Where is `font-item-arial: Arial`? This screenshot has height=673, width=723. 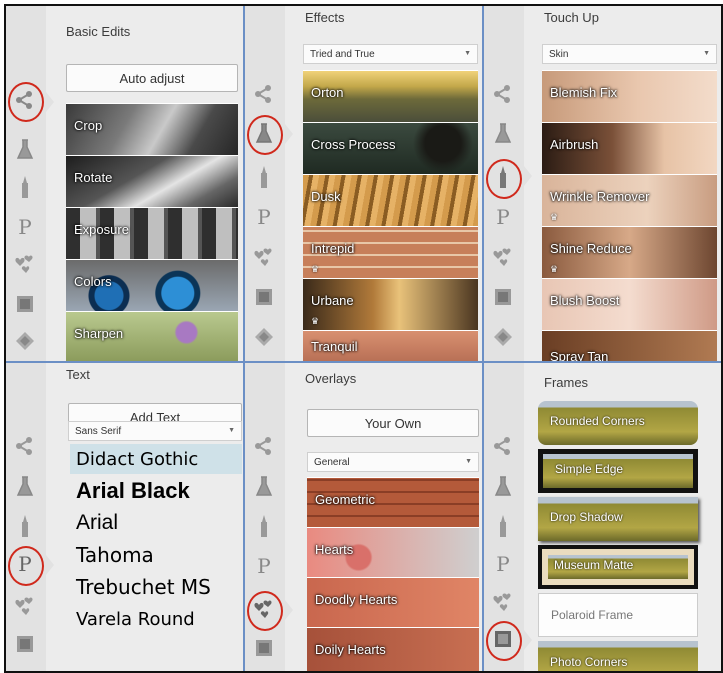
font-item-arial: Arial is located at coordinates (156, 523).